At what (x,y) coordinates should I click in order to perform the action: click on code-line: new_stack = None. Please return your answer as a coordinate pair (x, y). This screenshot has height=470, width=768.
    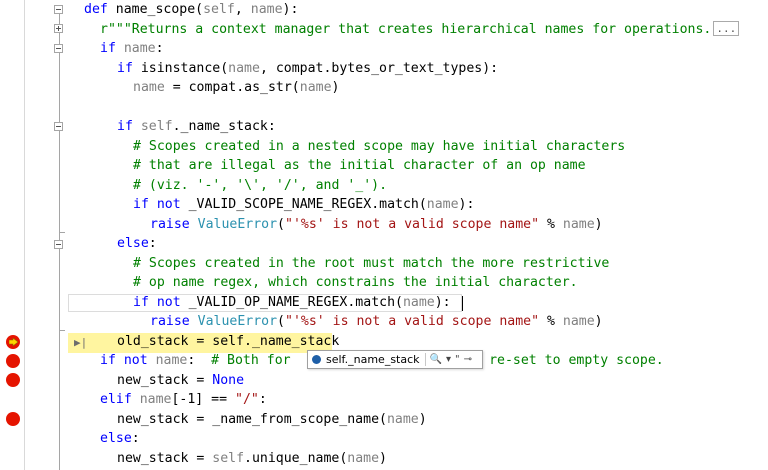
    Looking at the image, I should click on (180, 381).